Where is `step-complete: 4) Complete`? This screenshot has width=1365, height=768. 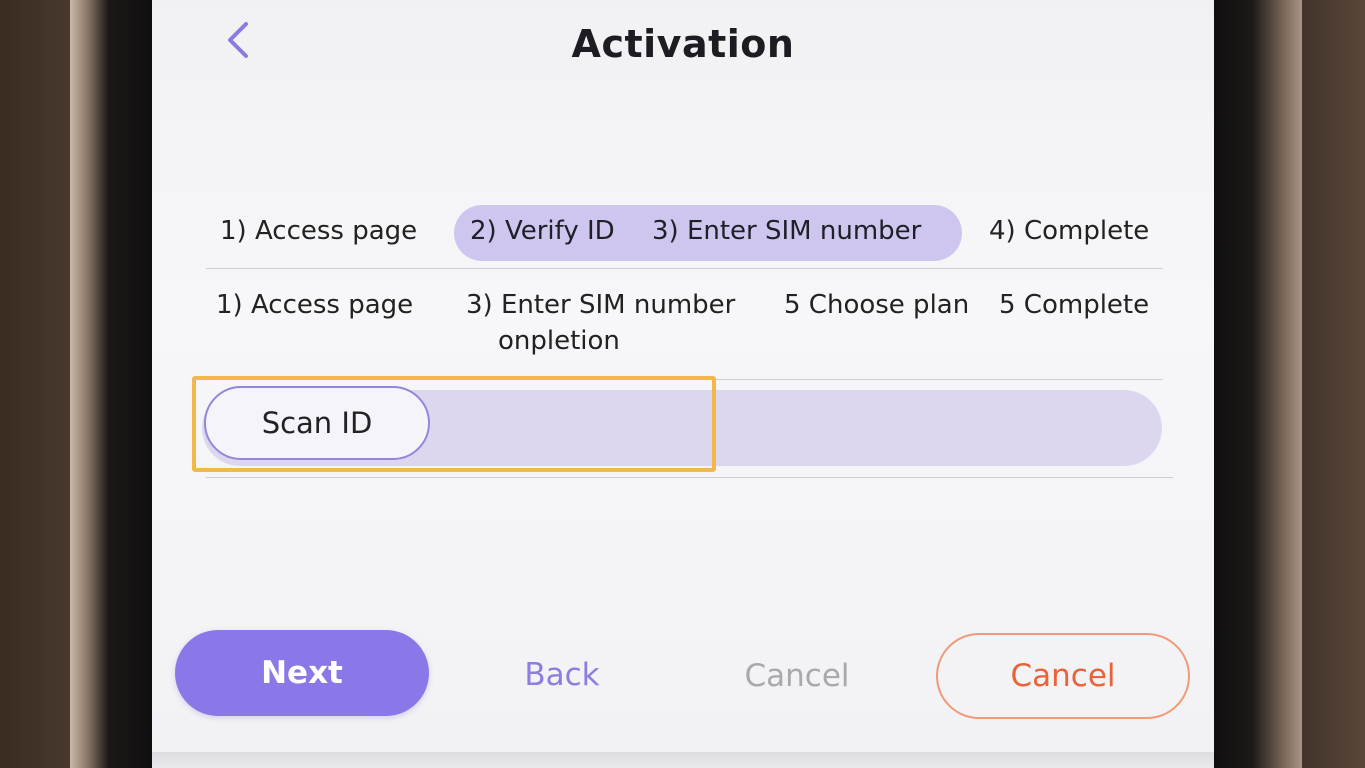 step-complete: 4) Complete is located at coordinates (1069, 231).